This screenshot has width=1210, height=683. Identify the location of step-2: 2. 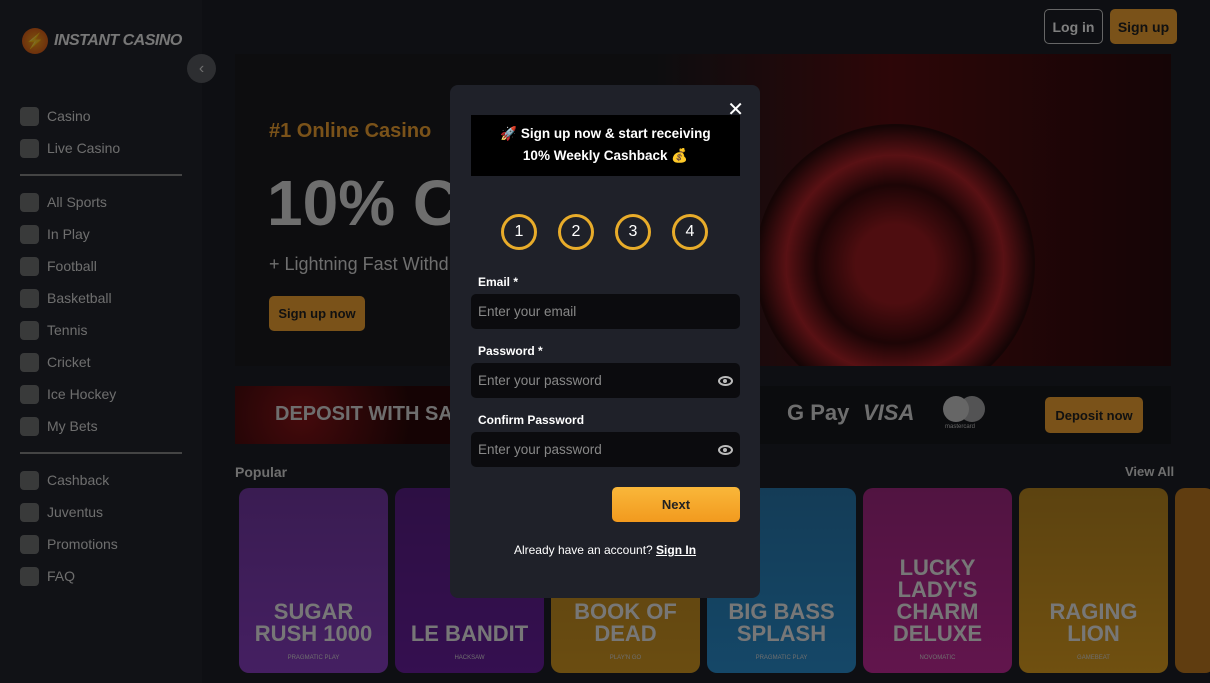
(576, 232).